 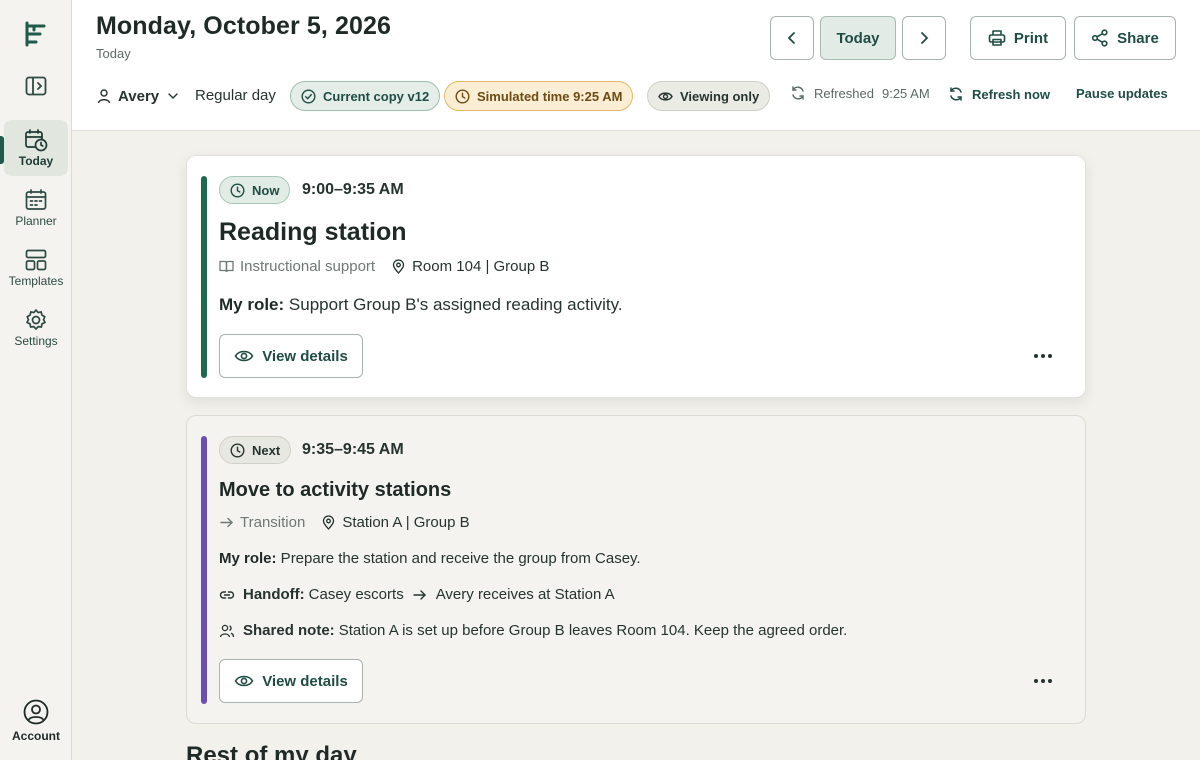 I want to click on activity-title: Move to activity stations, so click(x=335, y=490).